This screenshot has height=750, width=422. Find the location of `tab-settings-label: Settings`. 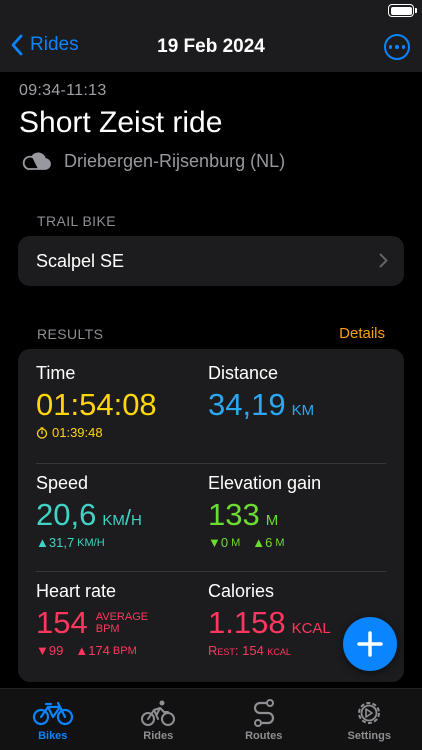

tab-settings-label: Settings is located at coordinates (369, 736).